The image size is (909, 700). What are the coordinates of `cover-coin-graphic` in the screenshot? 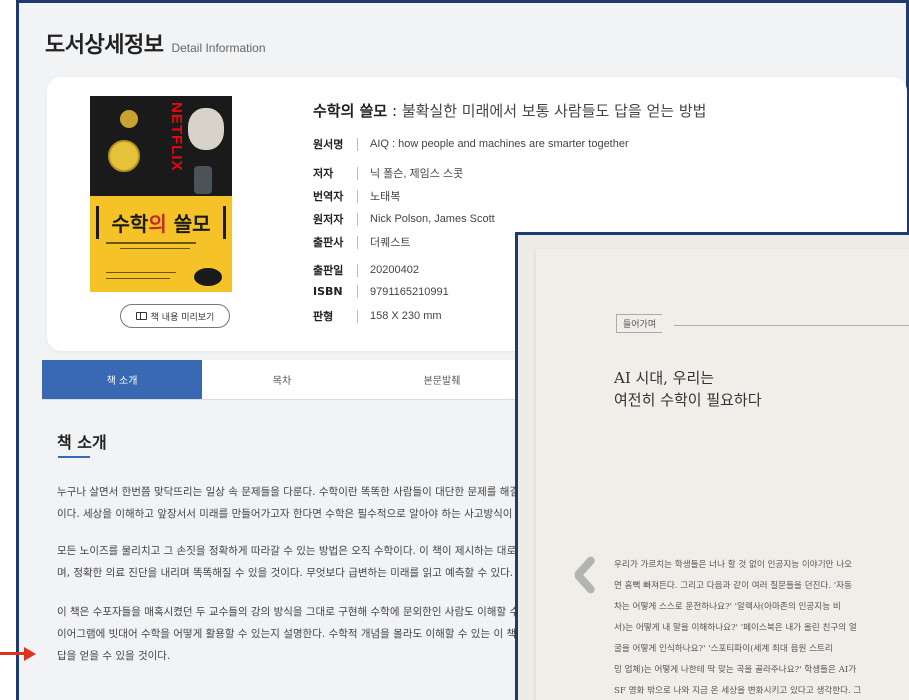 It's located at (129, 119).